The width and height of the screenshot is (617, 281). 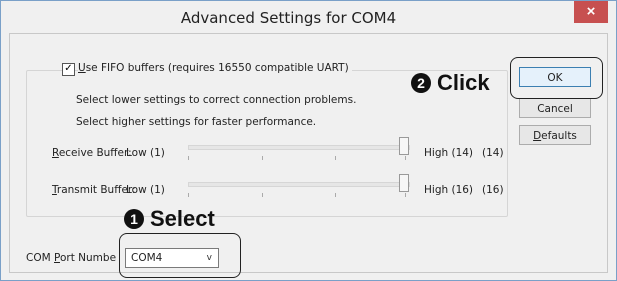 I want to click on com-port-number-label: COM Port Numbe, so click(x=71, y=258).